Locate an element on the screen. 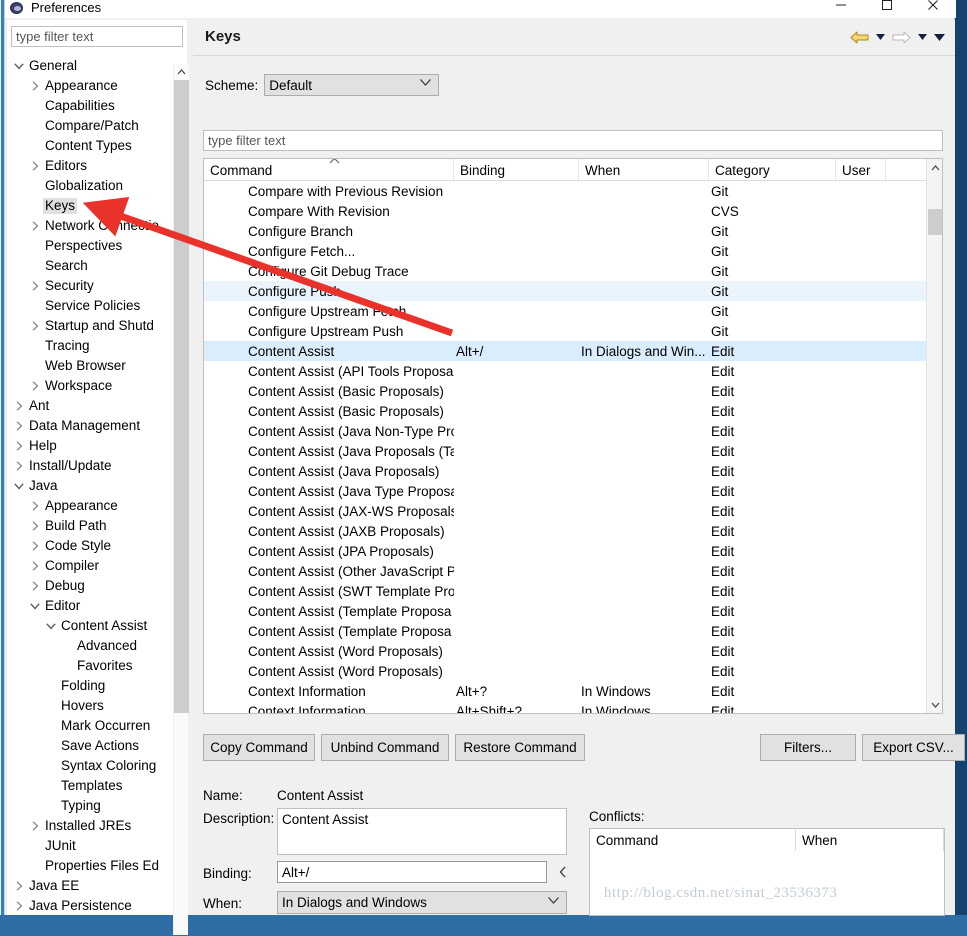 Image resolution: width=967 pixels, height=936 pixels. table-row: Content Assist (Java Type Proposa Edit is located at coordinates (565, 491).